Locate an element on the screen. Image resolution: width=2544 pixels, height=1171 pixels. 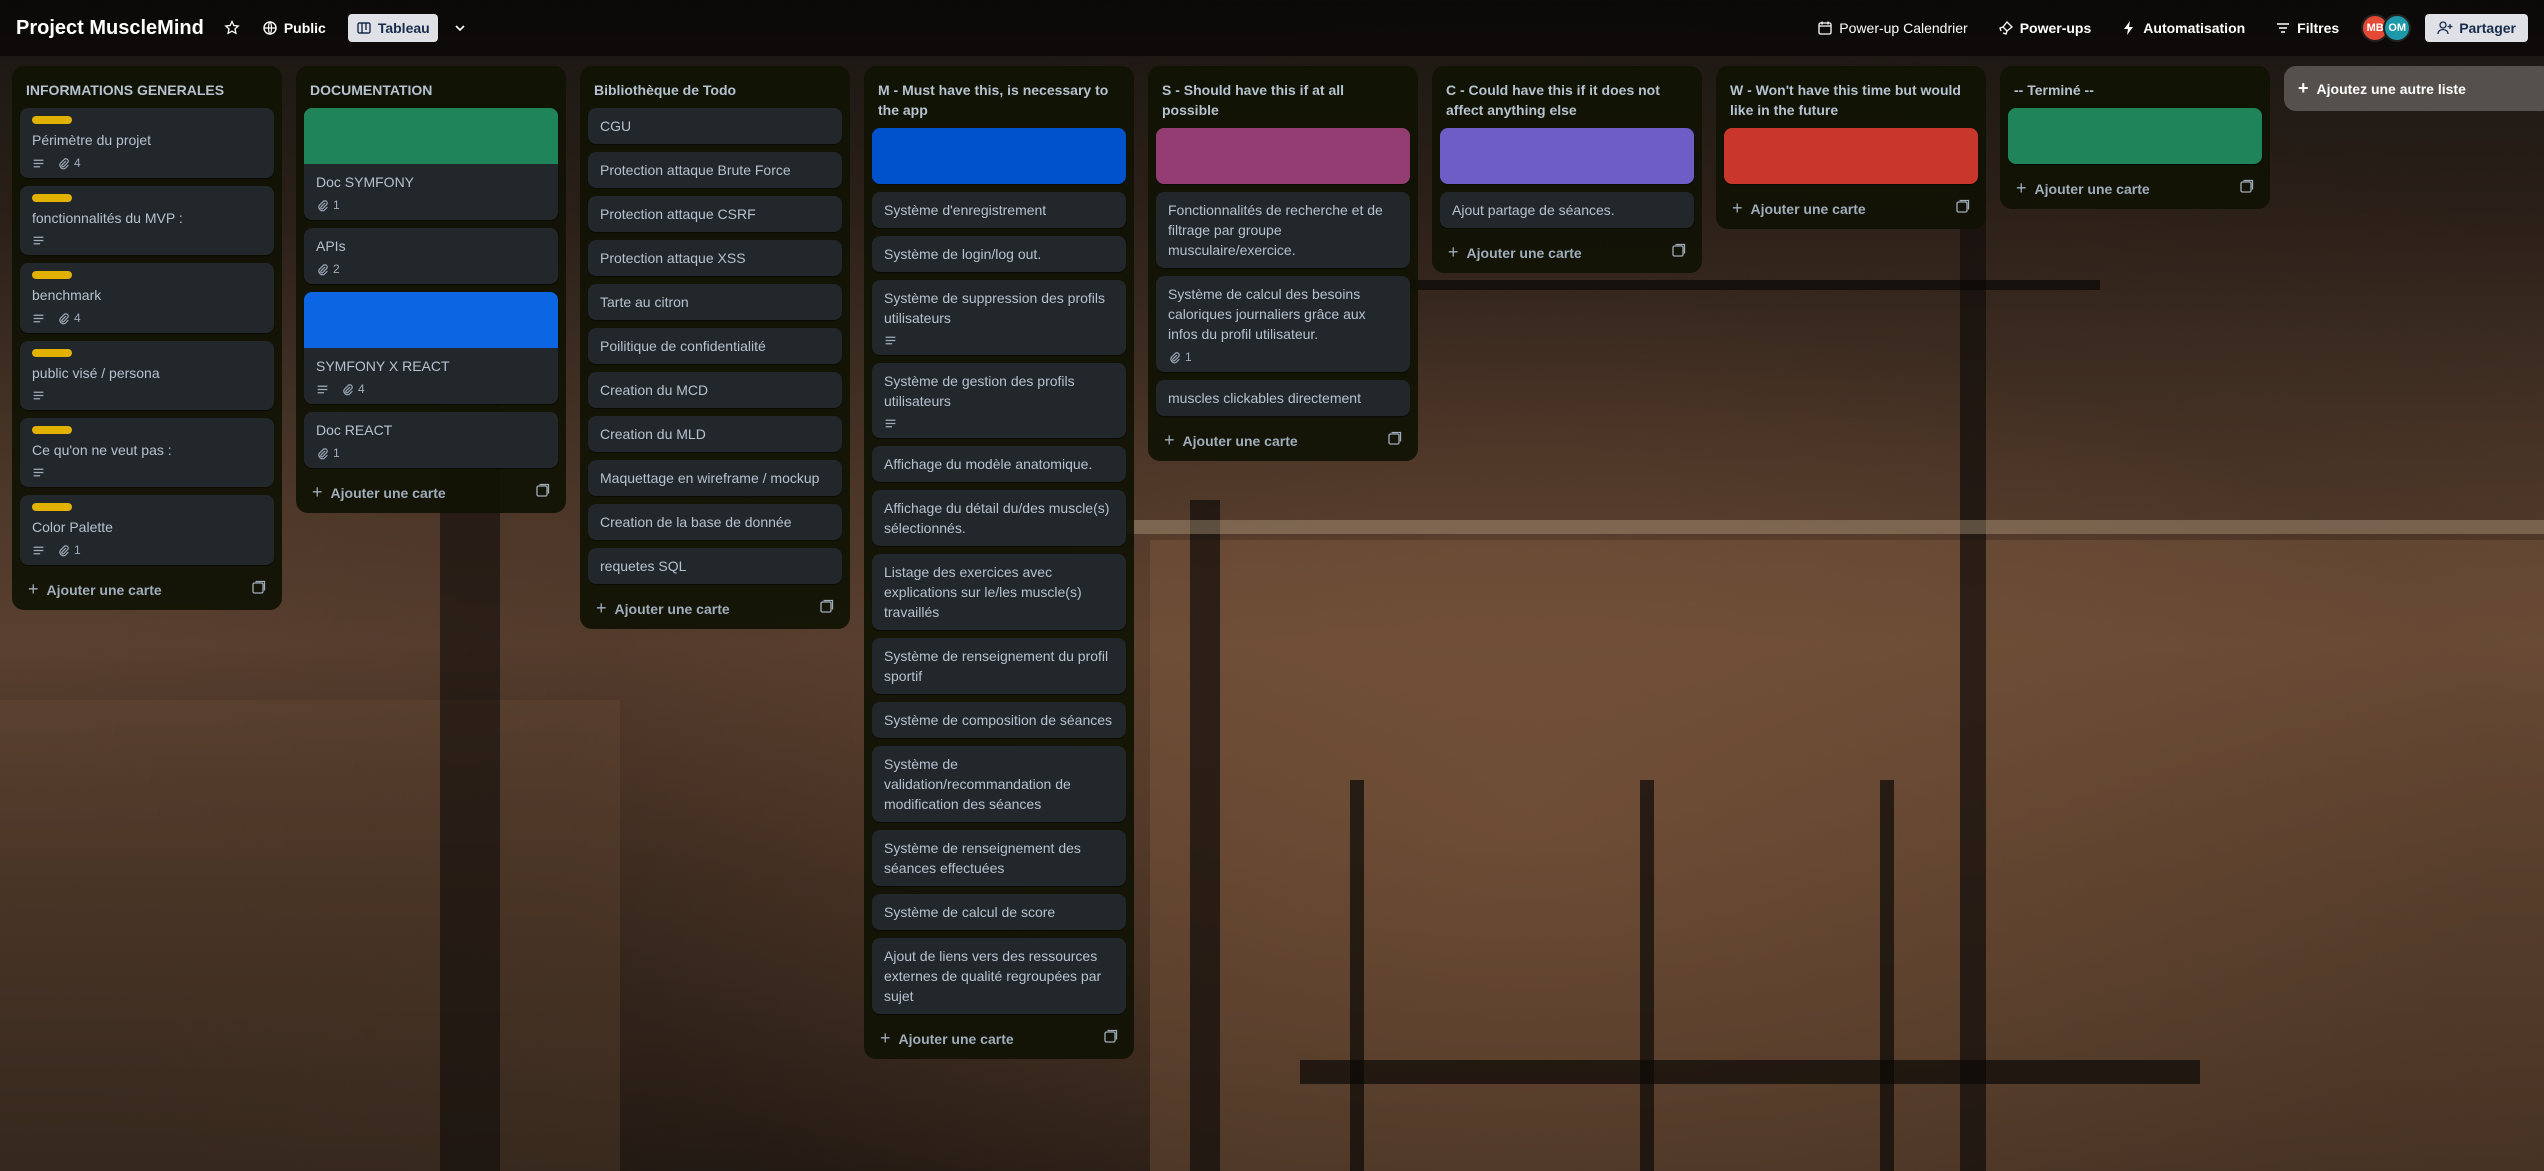
card: requetes SQL is located at coordinates (715, 566).